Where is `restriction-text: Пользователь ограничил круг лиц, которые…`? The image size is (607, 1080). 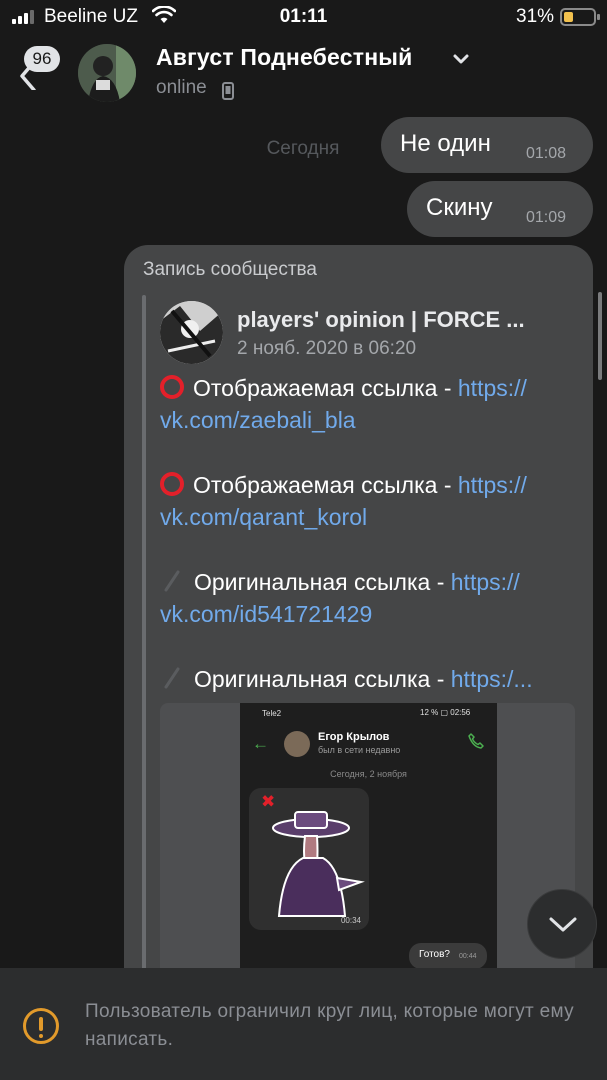 restriction-text: Пользователь ограничил круг лиц, которые… is located at coordinates (329, 1025).